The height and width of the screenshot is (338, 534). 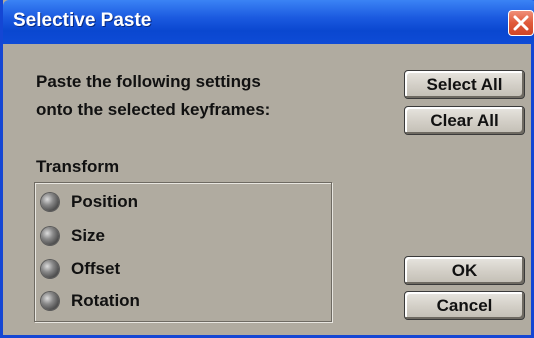 What do you see at coordinates (464, 305) in the screenshot?
I see `cancel-button: Cancel` at bounding box center [464, 305].